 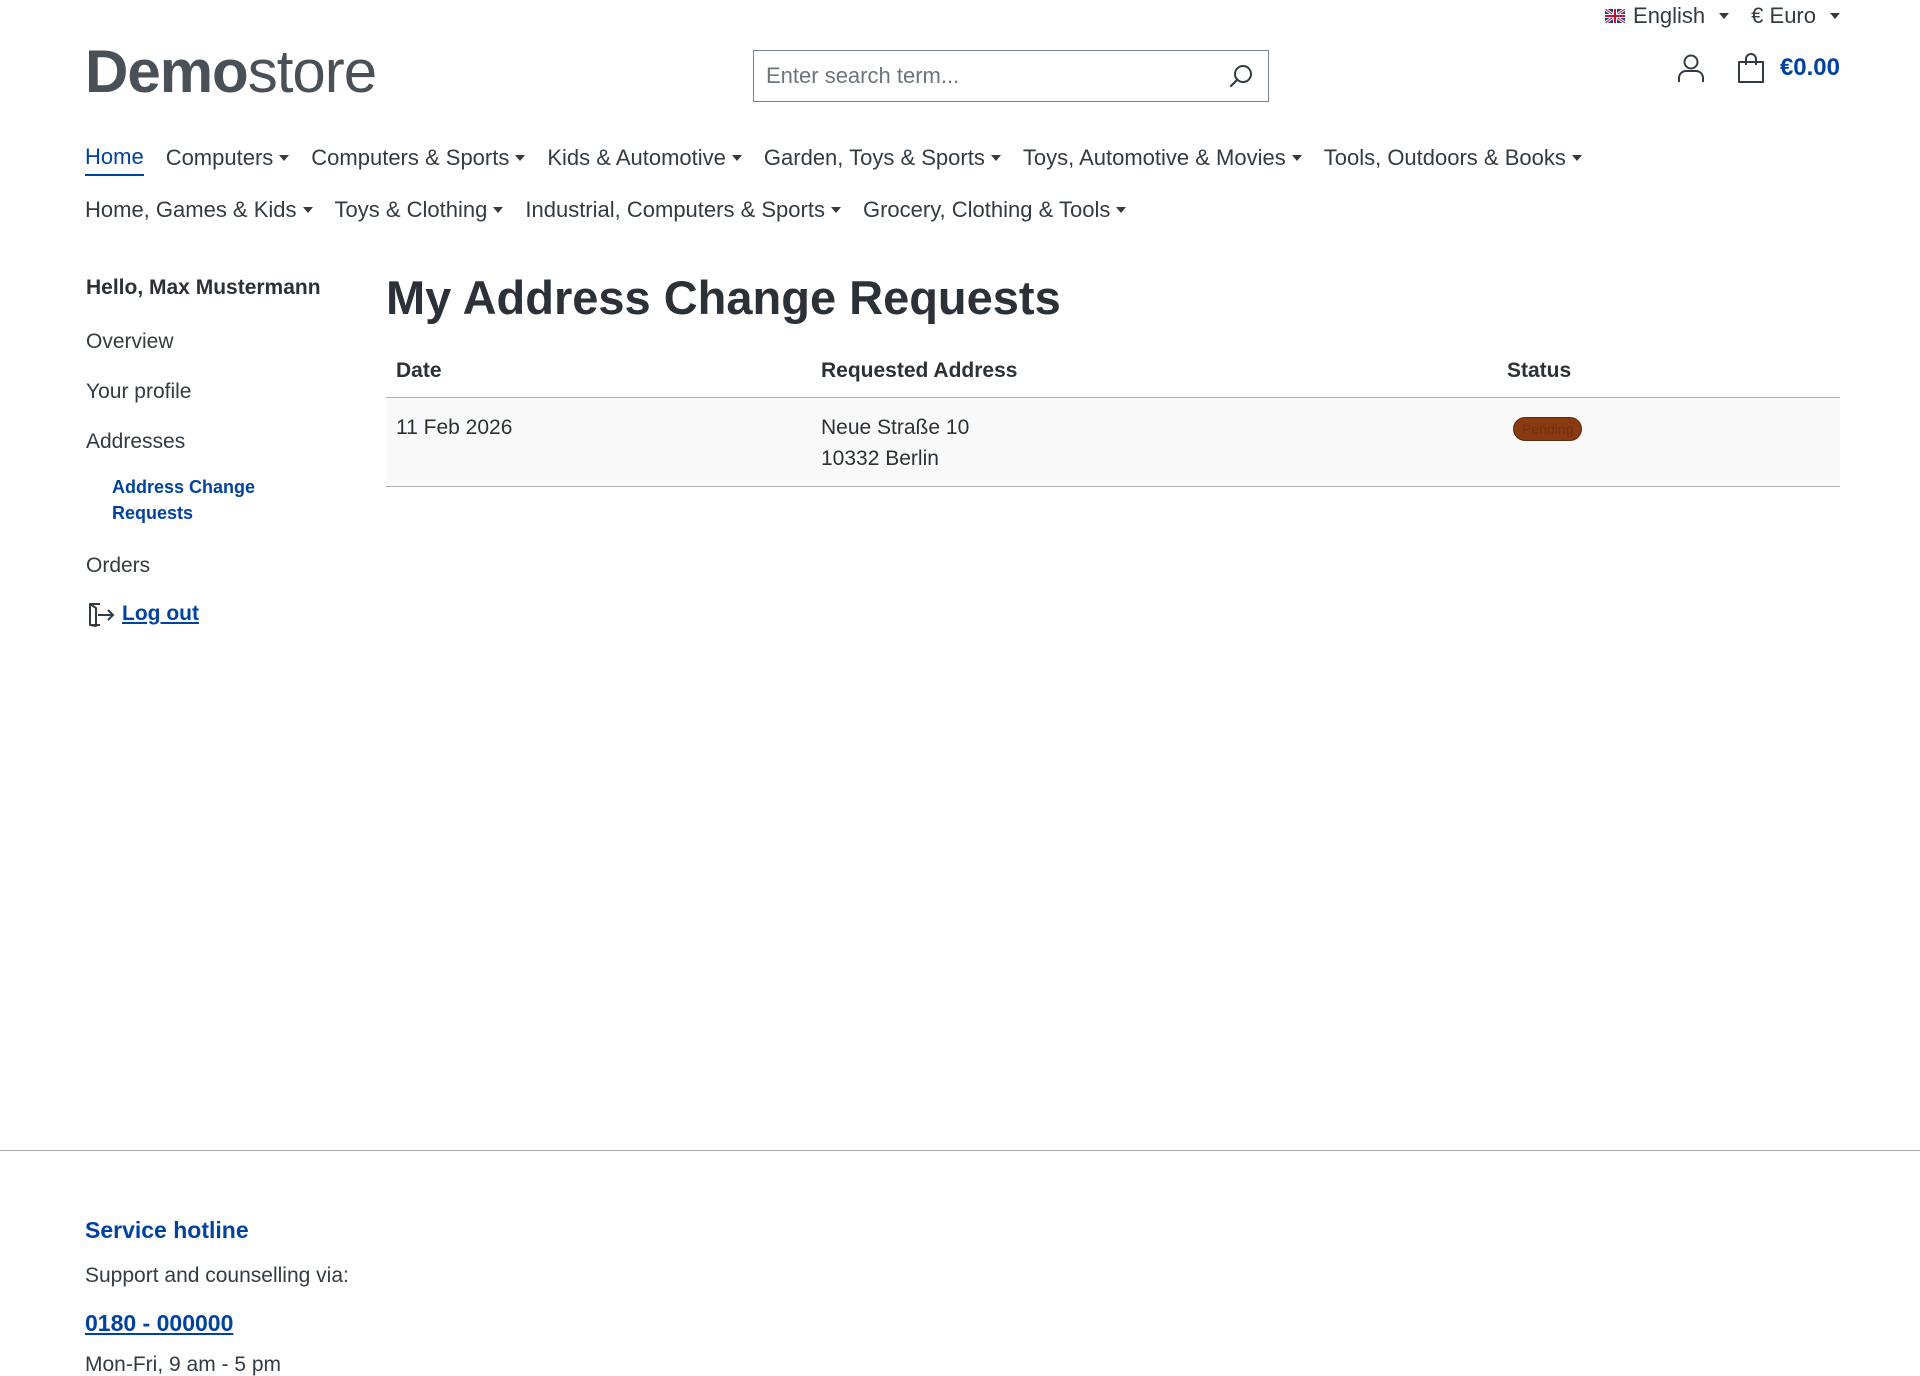 What do you see at coordinates (996, 76) in the screenshot?
I see `search-input` at bounding box center [996, 76].